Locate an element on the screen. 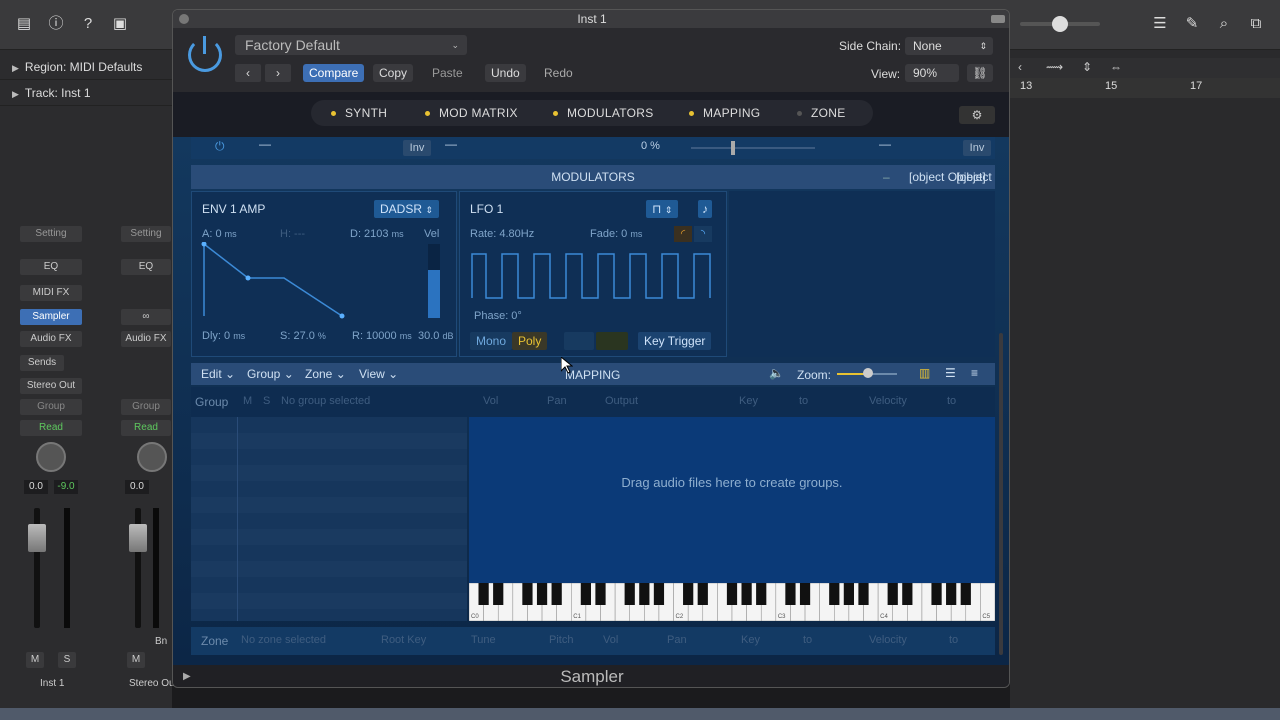 Image resolution: width=1280 pixels, height=720 pixels. eq-button: EQ is located at coordinates (51, 267).